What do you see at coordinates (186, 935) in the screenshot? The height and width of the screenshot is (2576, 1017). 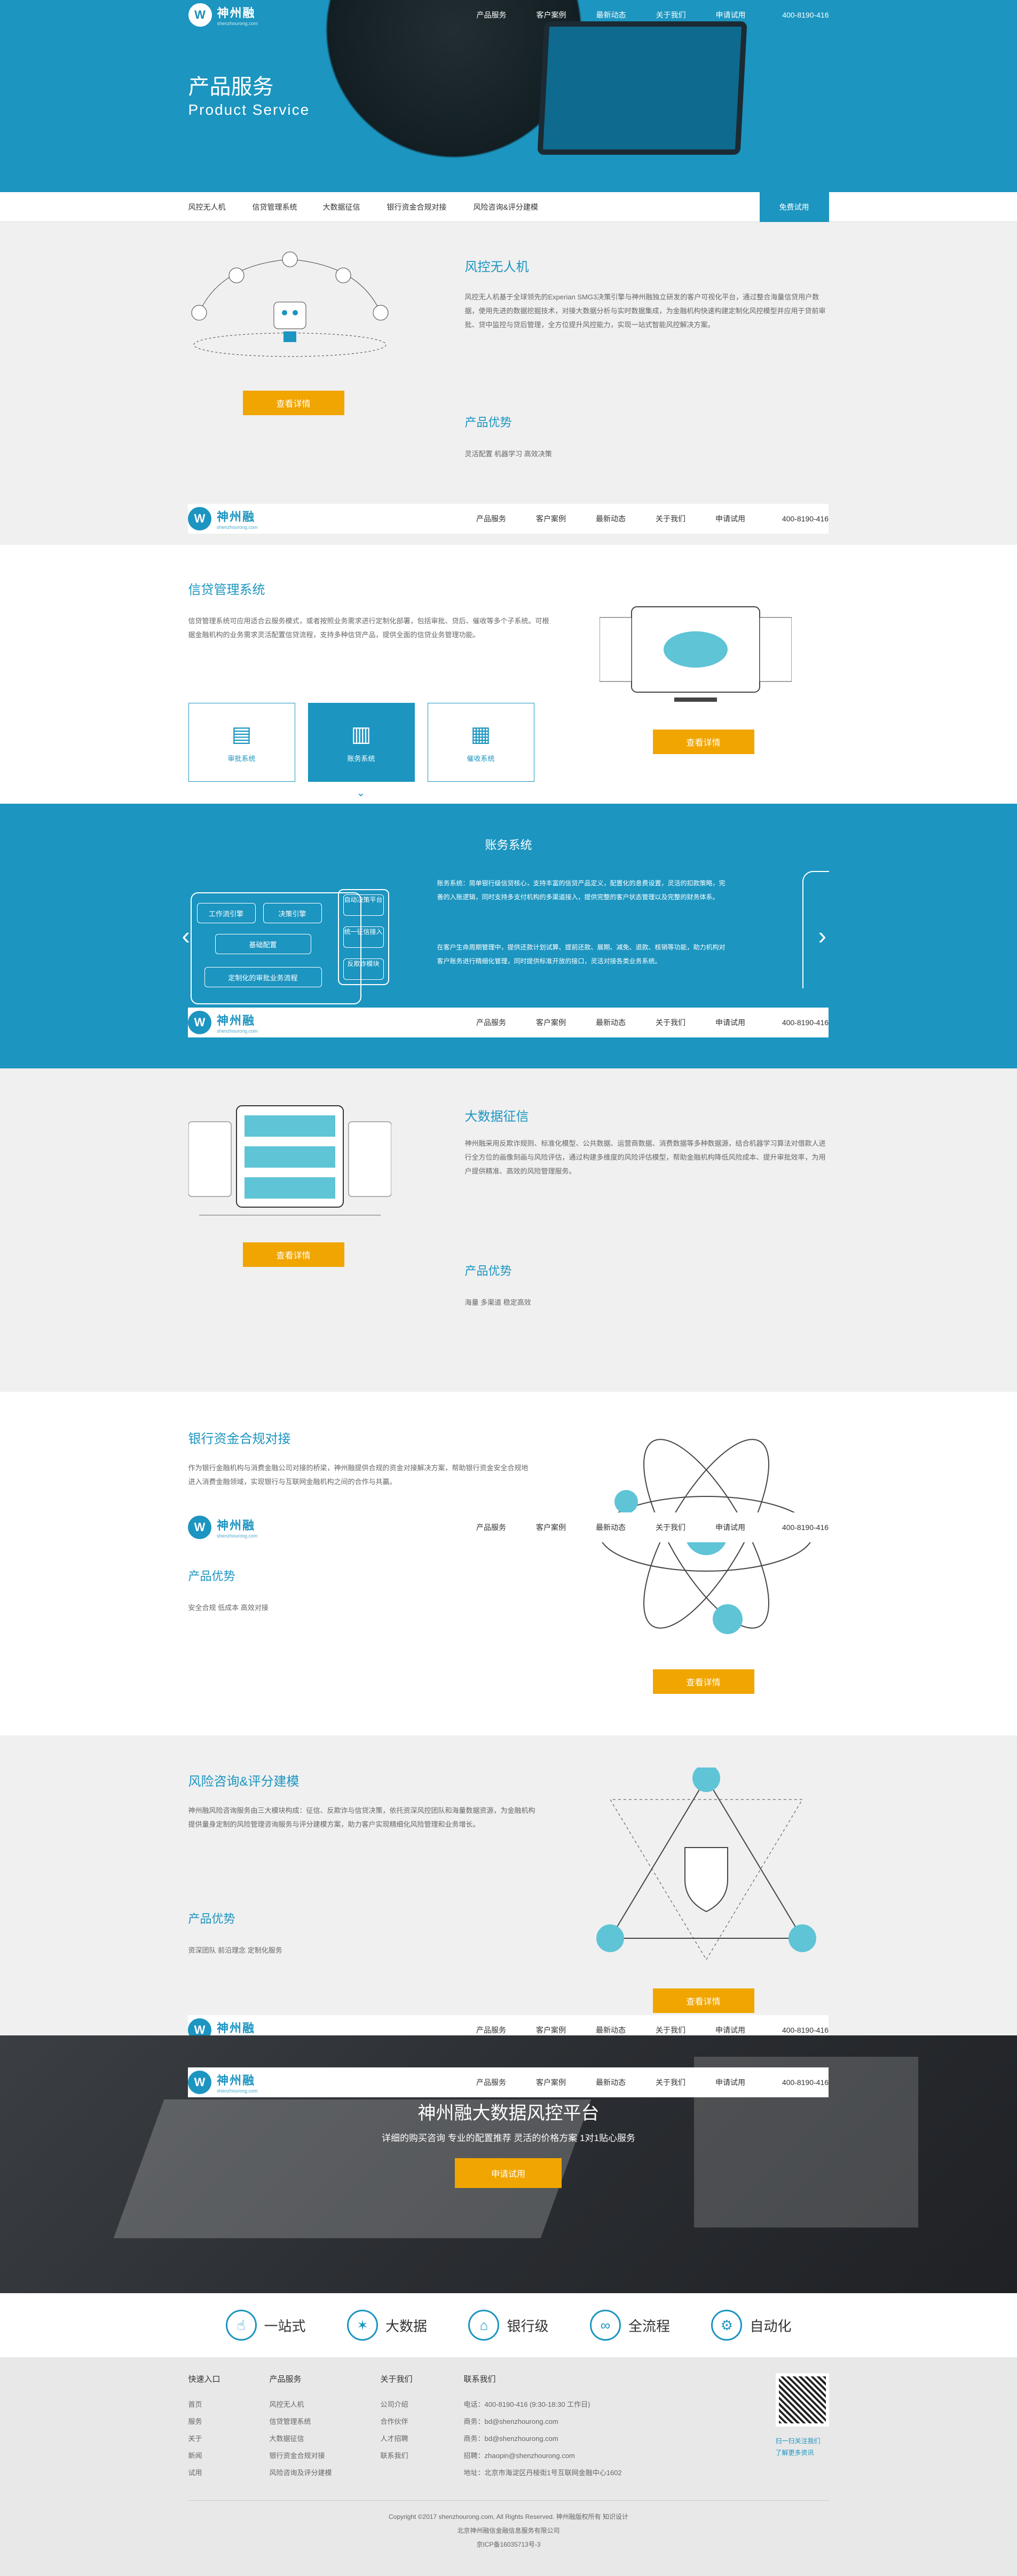 I see `carousel-prev-icon: ‹` at bounding box center [186, 935].